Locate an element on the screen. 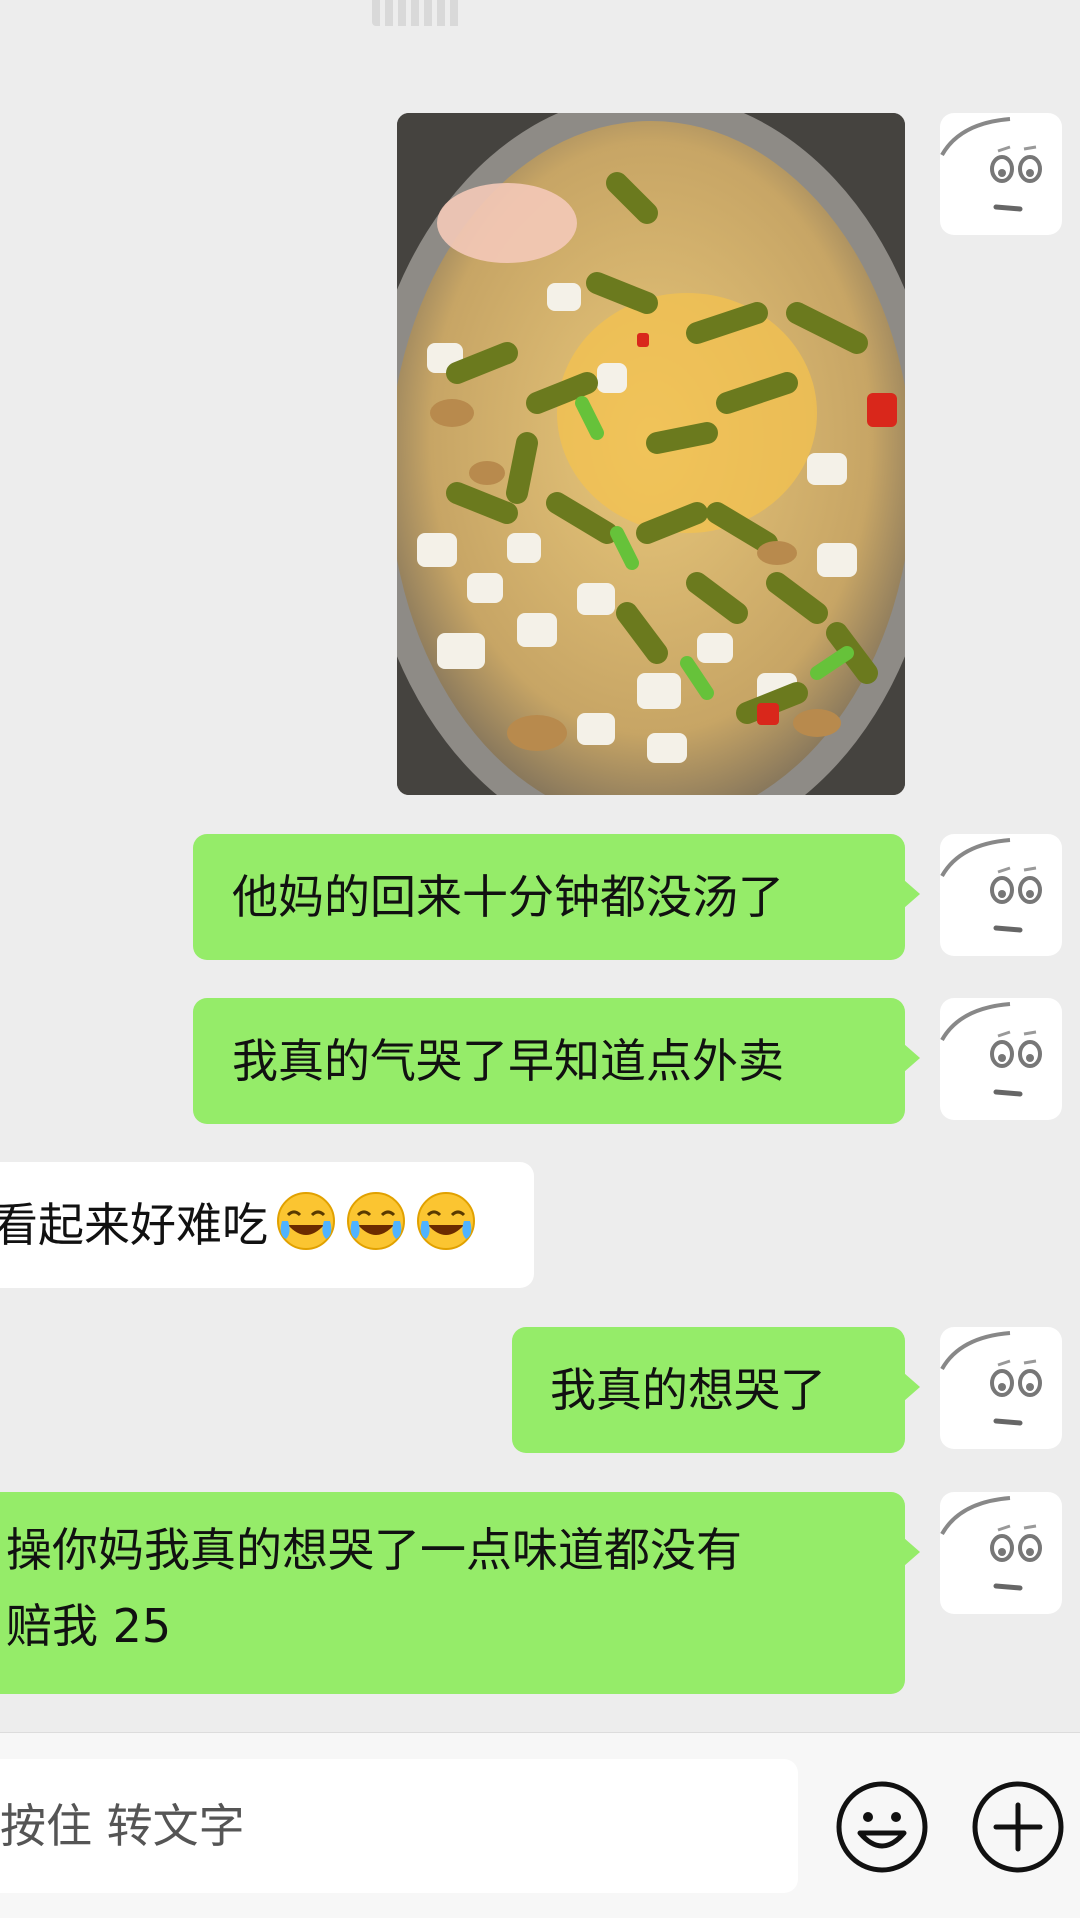 The height and width of the screenshot is (1918, 1080). message-text: 看起来好难吃 is located at coordinates (134, 1225).